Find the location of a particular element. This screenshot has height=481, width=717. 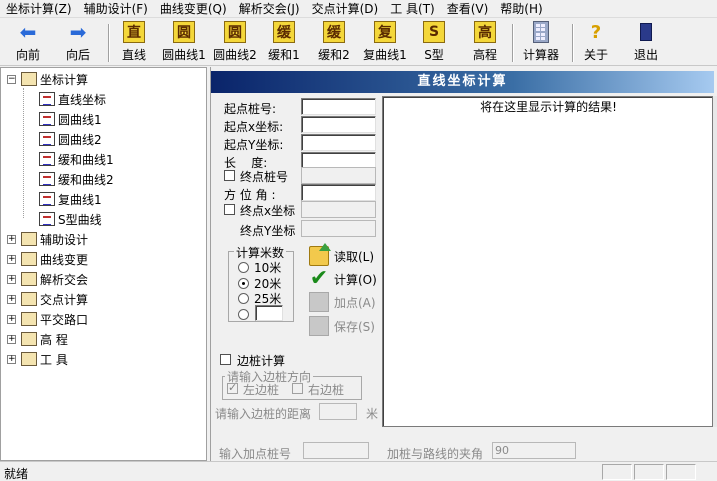

circle-curve2-label: 圆曲线2 is located at coordinates (235, 55).